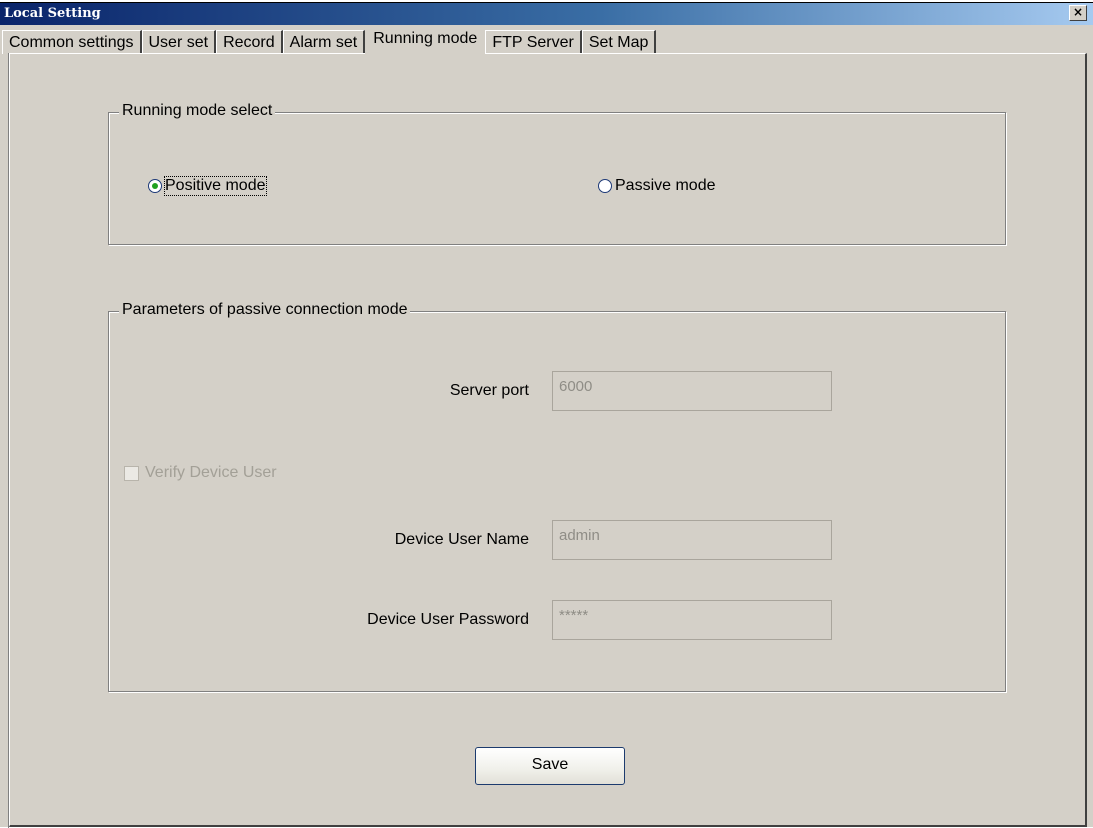 The image size is (1093, 828). Describe the element at coordinates (72, 42) in the screenshot. I see `tab-common-settings: Common settings` at that location.